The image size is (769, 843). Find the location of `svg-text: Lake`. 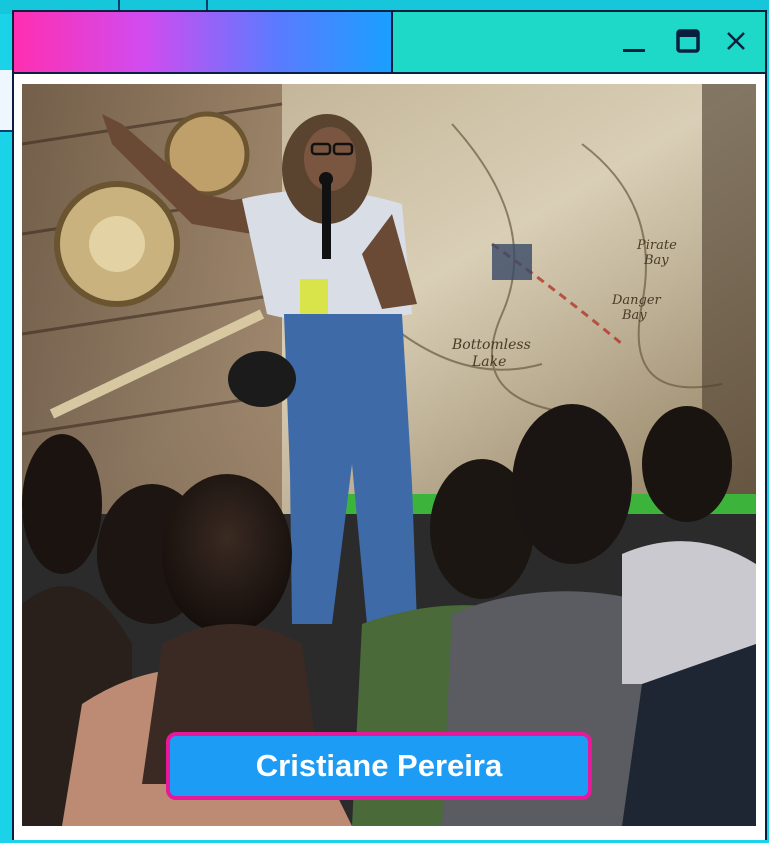

svg-text: Lake is located at coordinates (488, 362).